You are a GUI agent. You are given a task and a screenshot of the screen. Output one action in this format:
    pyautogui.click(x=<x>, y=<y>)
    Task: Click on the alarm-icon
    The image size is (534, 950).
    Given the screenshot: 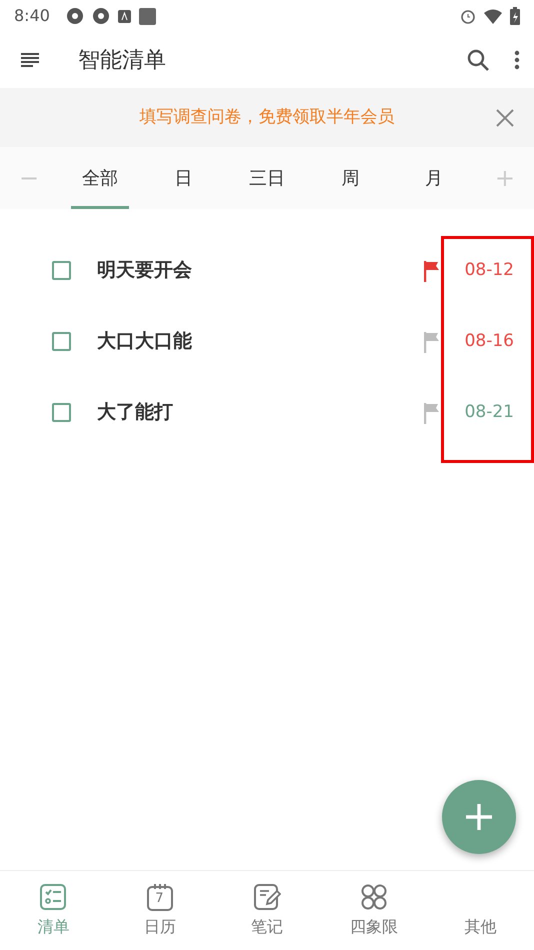 What is the action you would take?
    pyautogui.click(x=468, y=16)
    